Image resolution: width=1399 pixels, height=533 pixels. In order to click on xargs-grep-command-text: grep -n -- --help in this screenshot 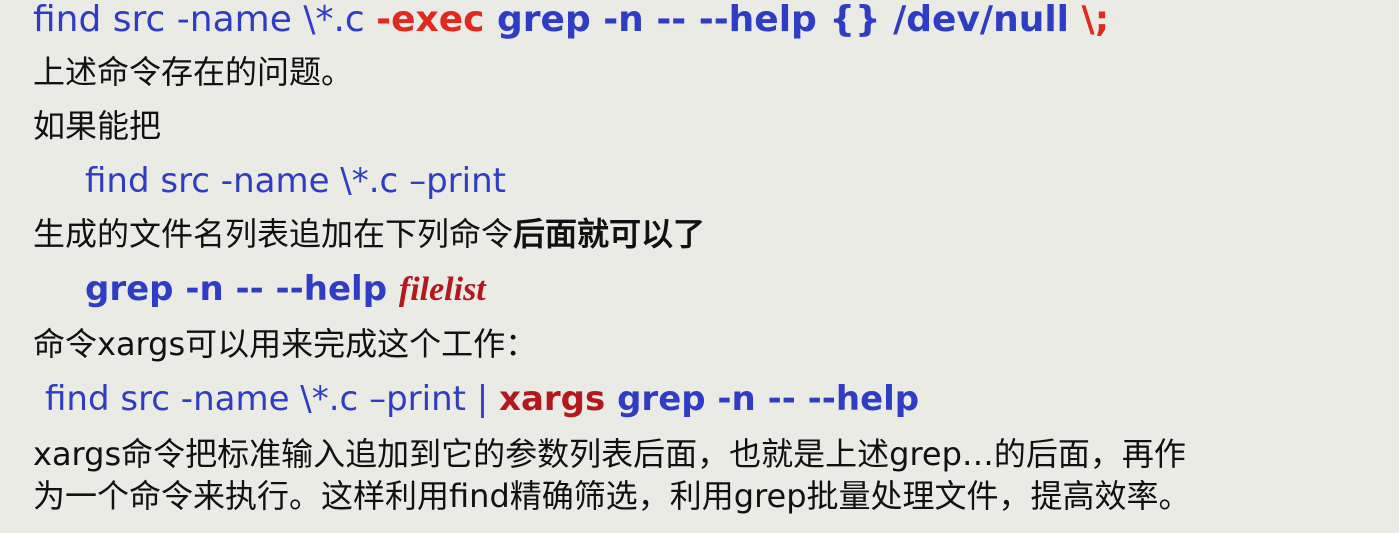, I will do `click(762, 399)`.